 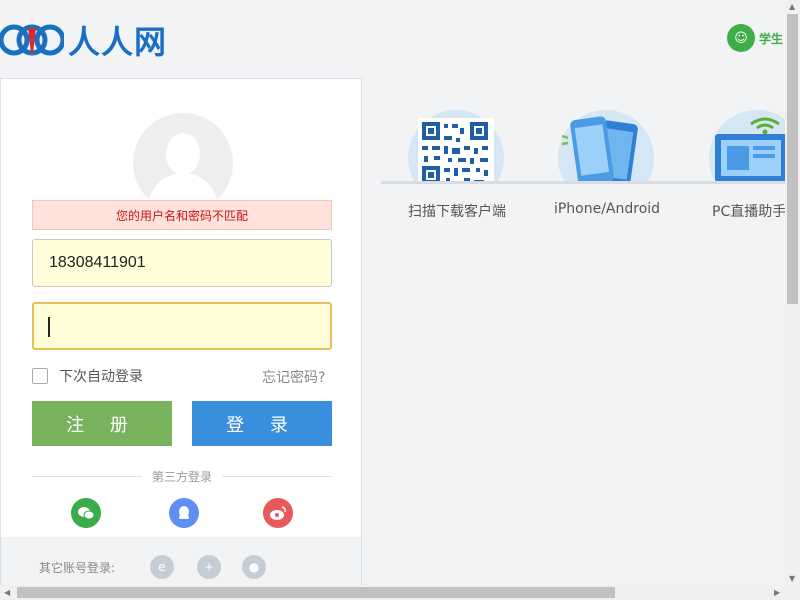 I want to click on paw-icon: ●, so click(x=254, y=567).